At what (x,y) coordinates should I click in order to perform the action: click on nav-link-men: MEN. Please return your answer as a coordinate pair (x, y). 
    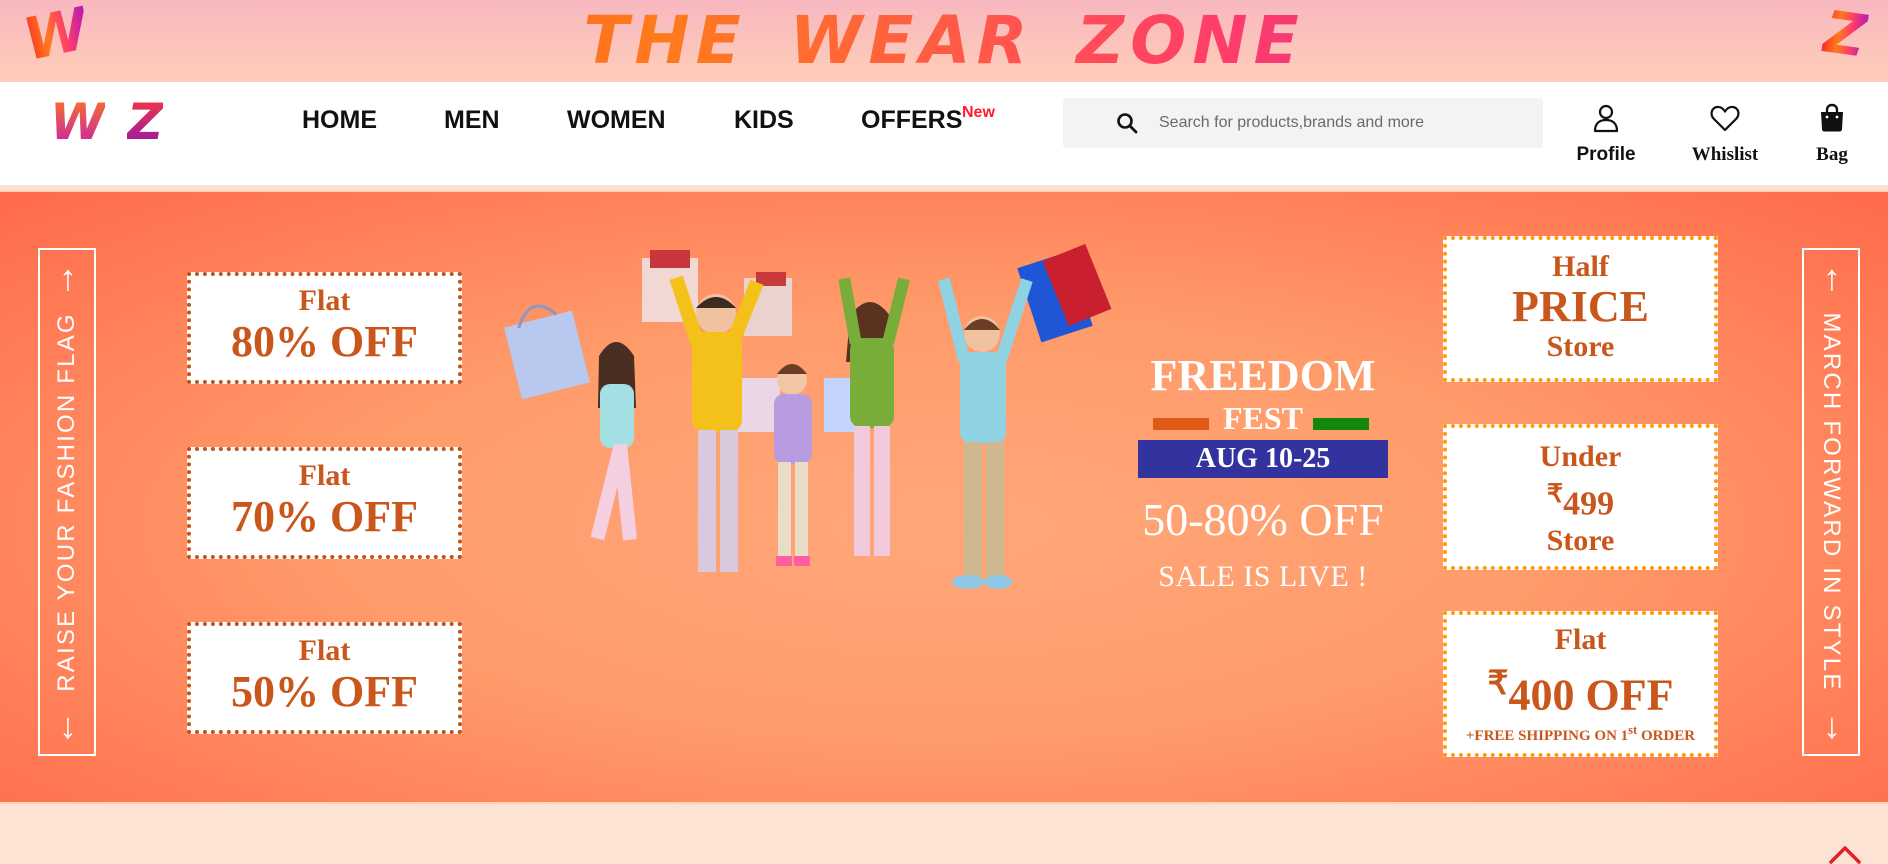
    Looking at the image, I should click on (472, 120).